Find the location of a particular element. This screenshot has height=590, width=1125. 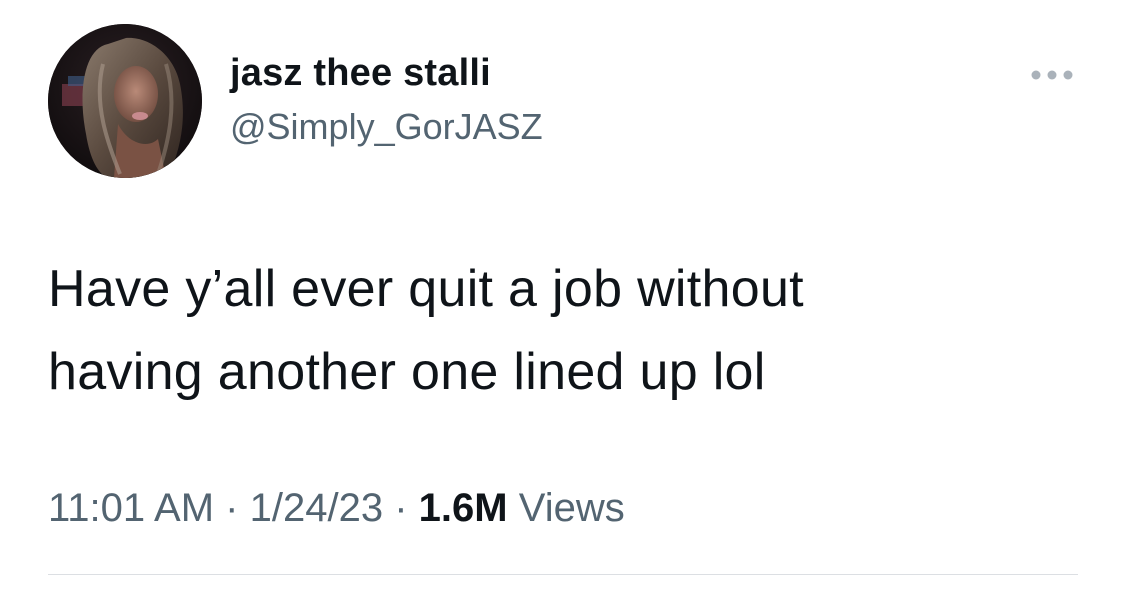

tweet-metadata: 11:01 AM · 1/24/23 · 1.6M Views is located at coordinates (336, 508).